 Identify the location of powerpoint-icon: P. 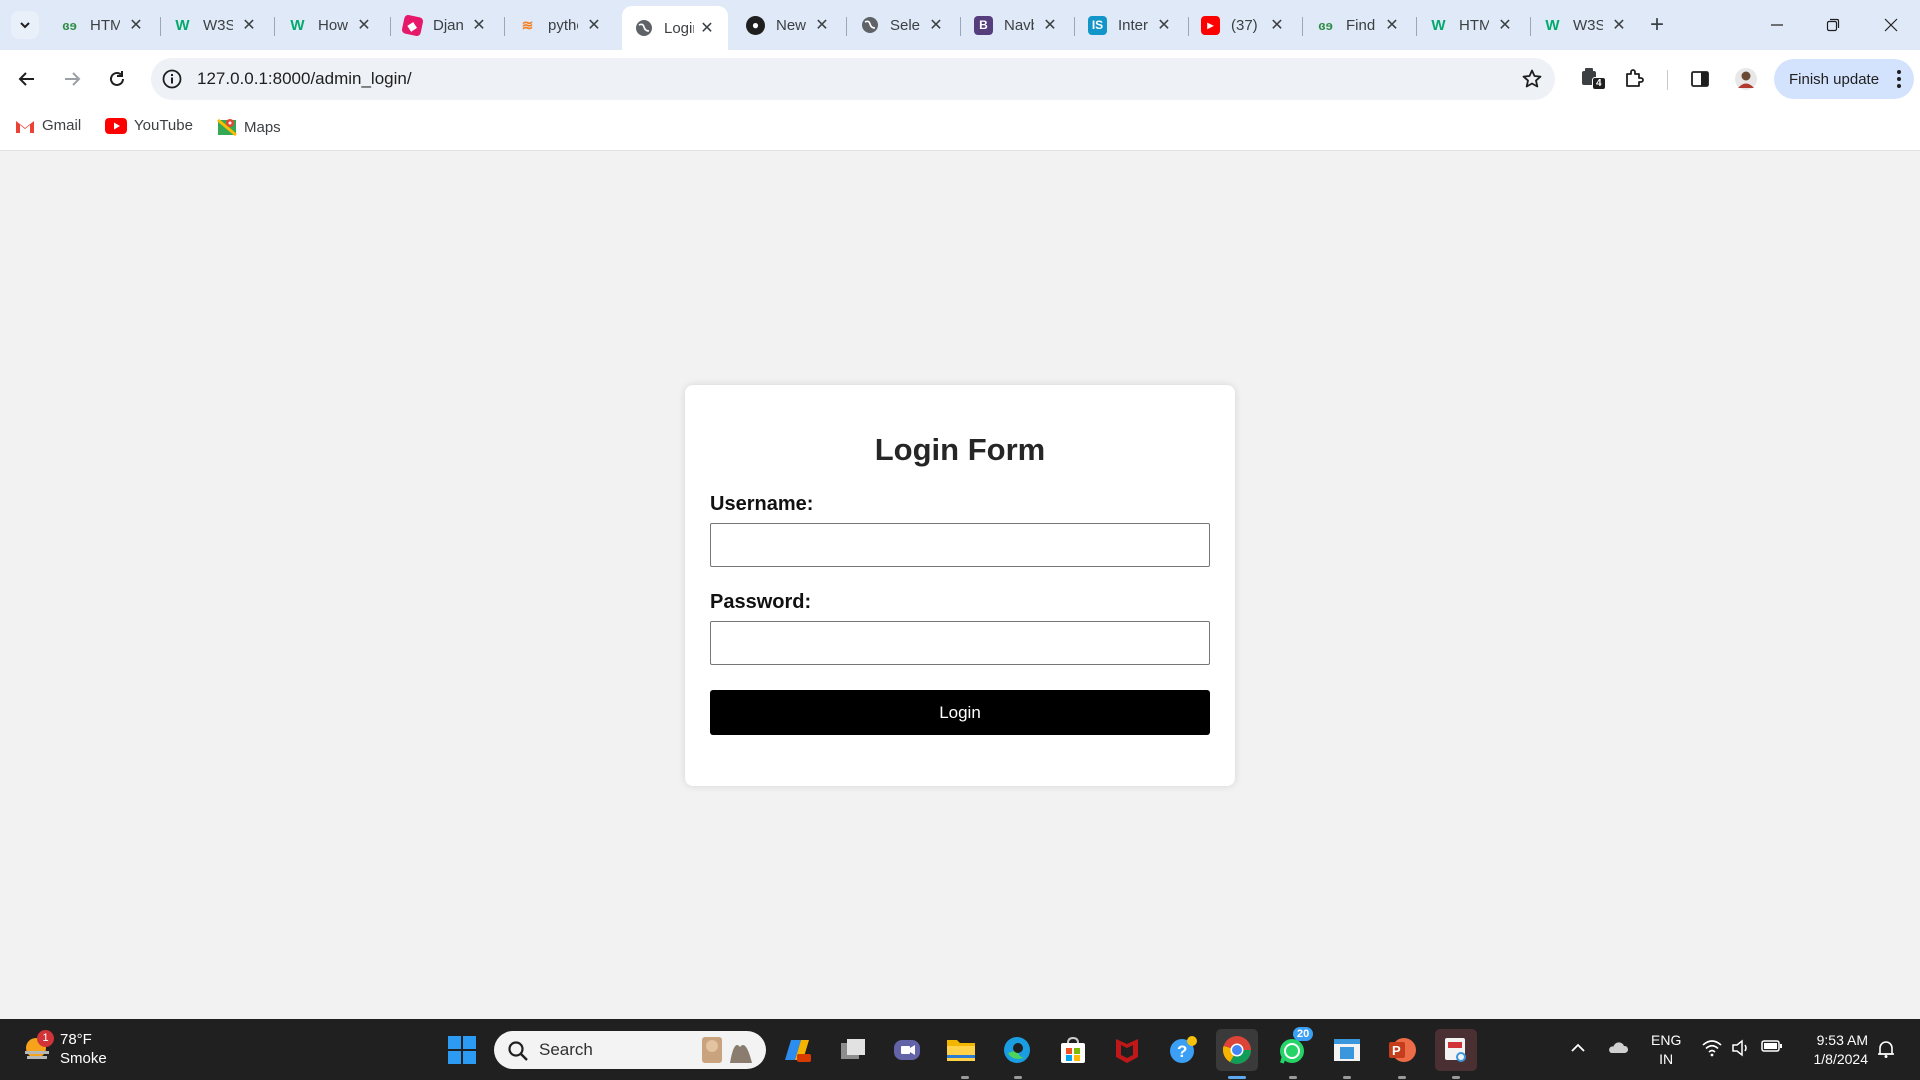
(1402, 1050).